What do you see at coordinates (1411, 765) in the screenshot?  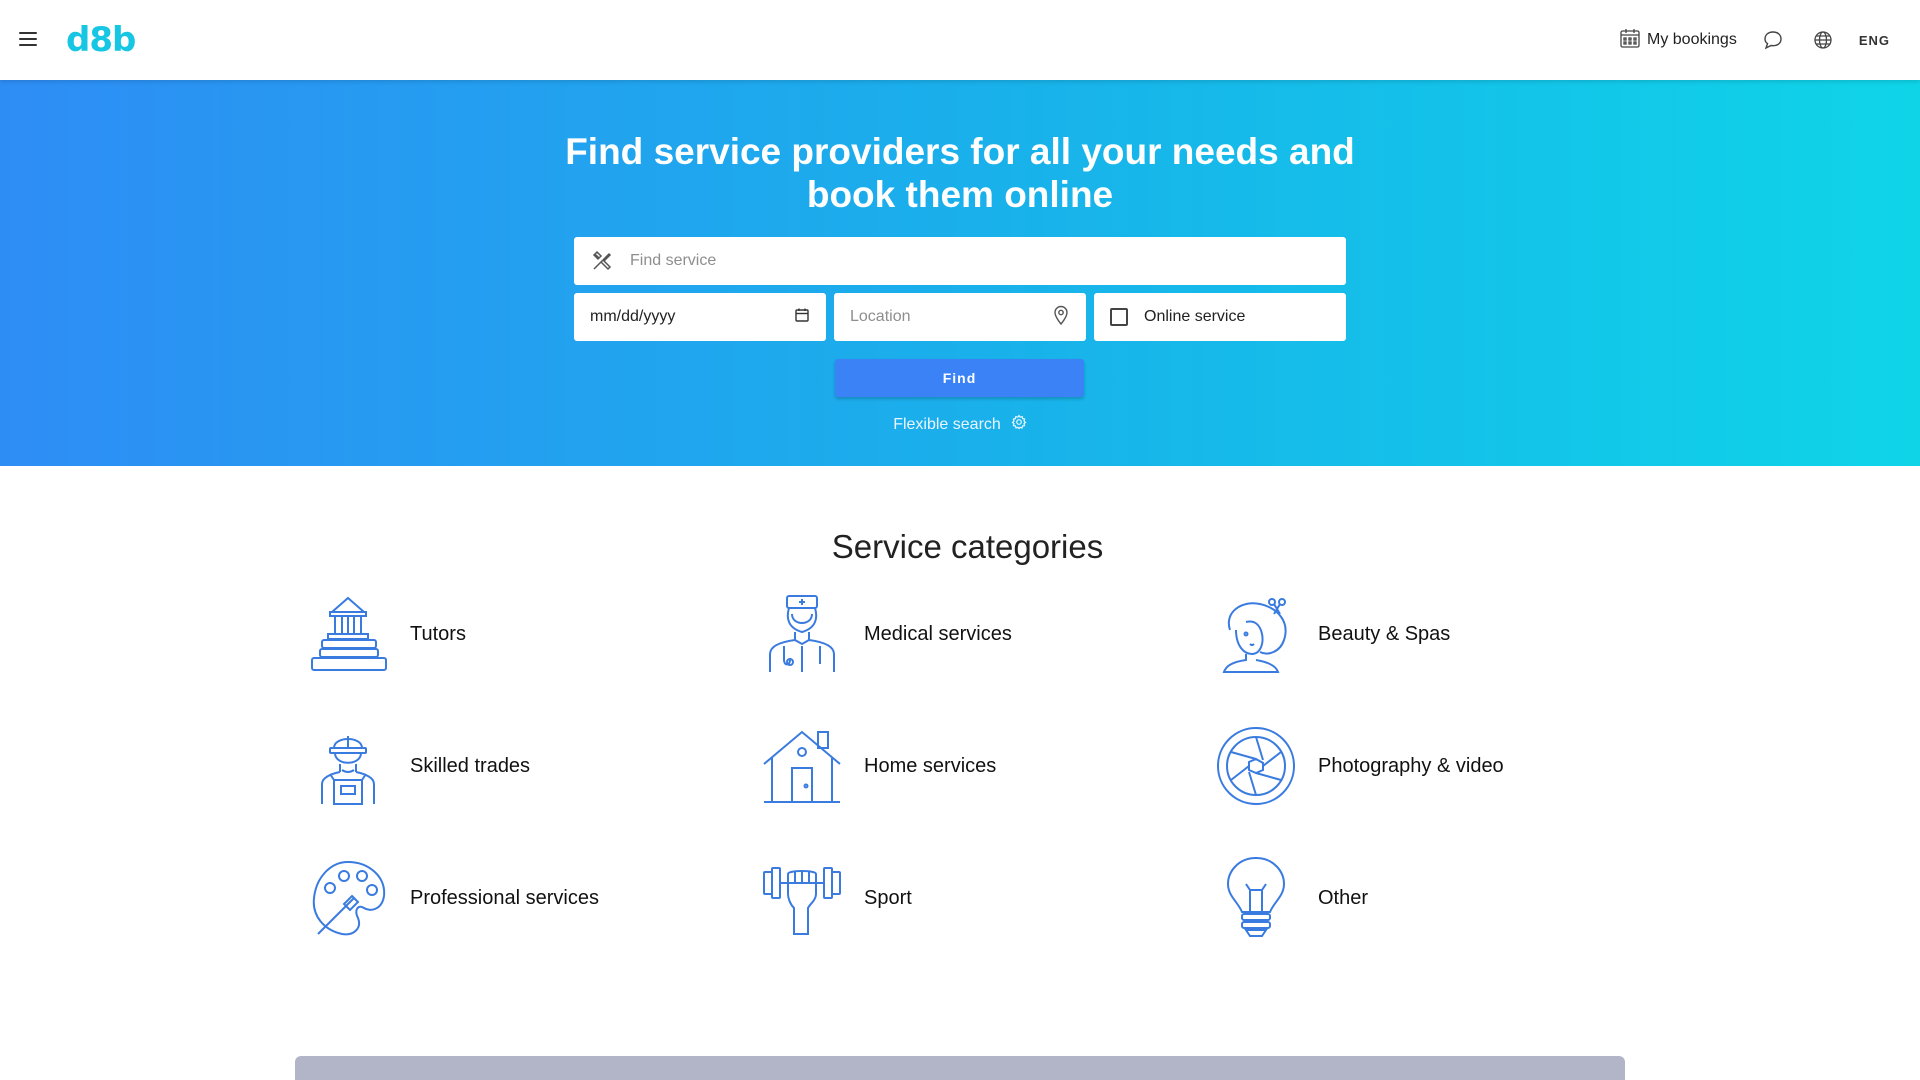 I see `category-label: Photography & video` at bounding box center [1411, 765].